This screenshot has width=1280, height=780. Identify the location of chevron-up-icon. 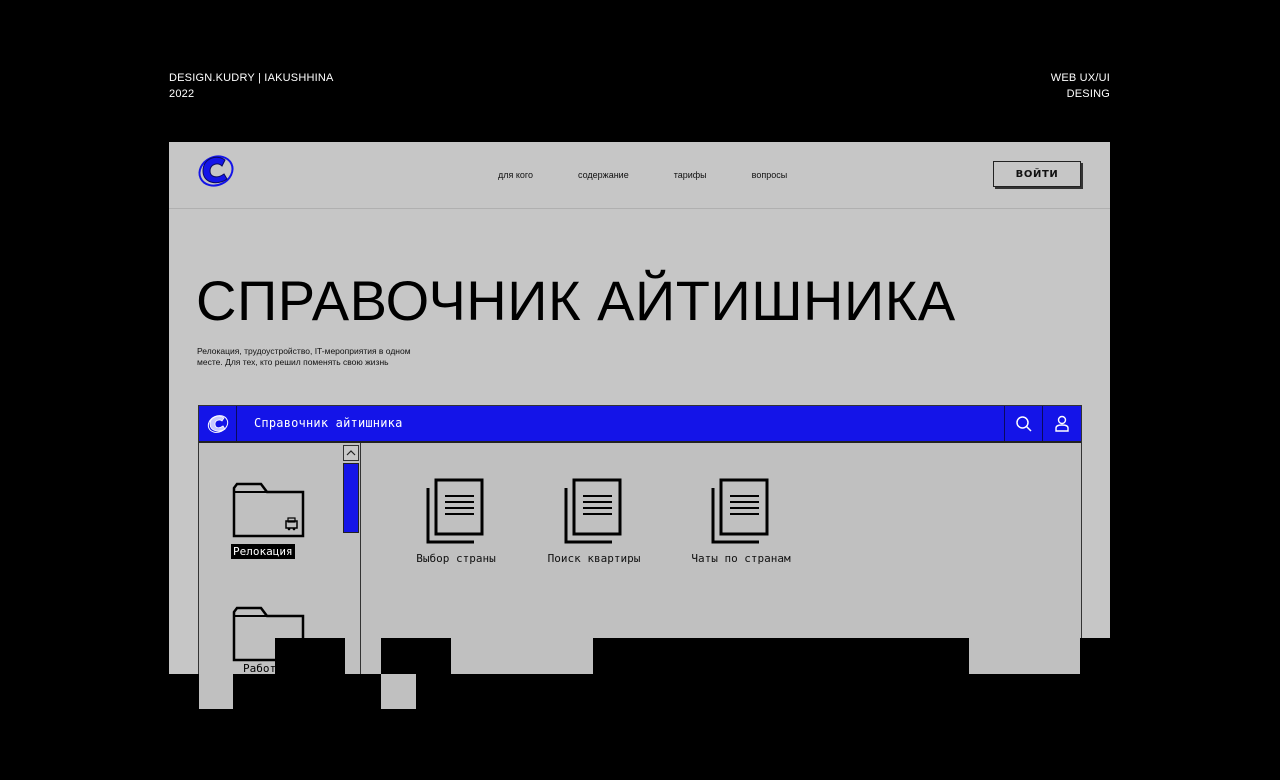
(351, 453).